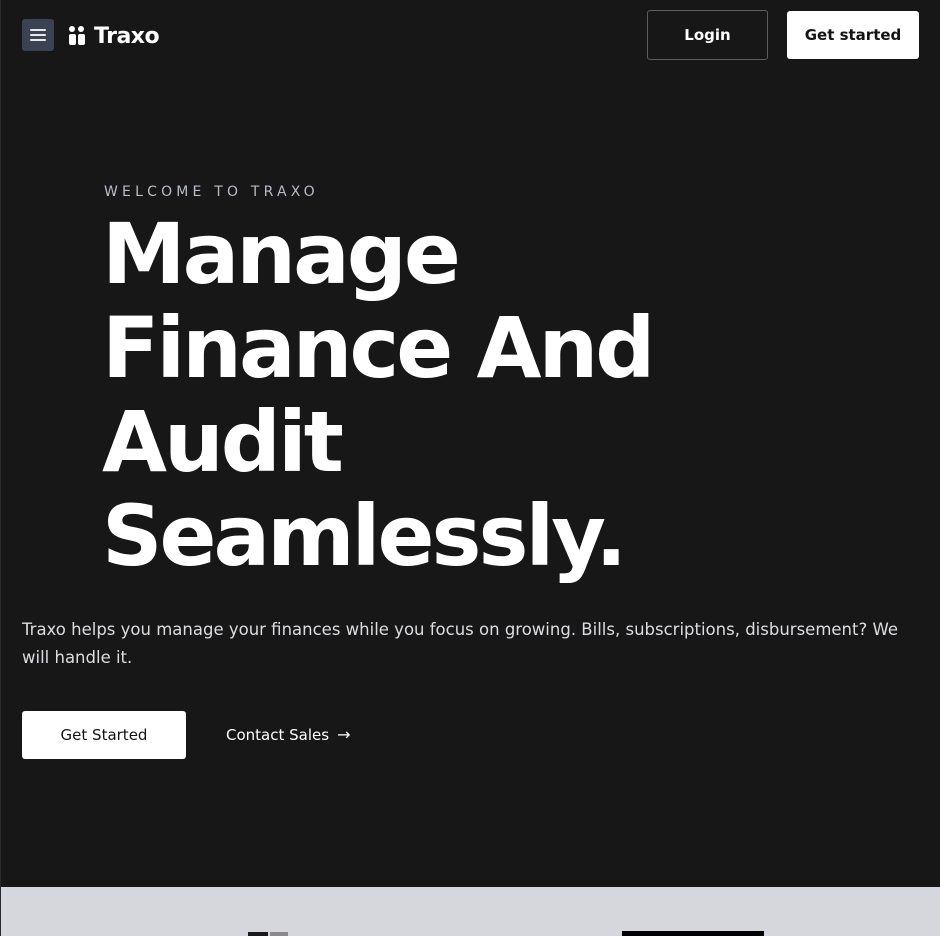 The height and width of the screenshot is (936, 940). I want to click on headline-line: Audit, so click(223, 442).